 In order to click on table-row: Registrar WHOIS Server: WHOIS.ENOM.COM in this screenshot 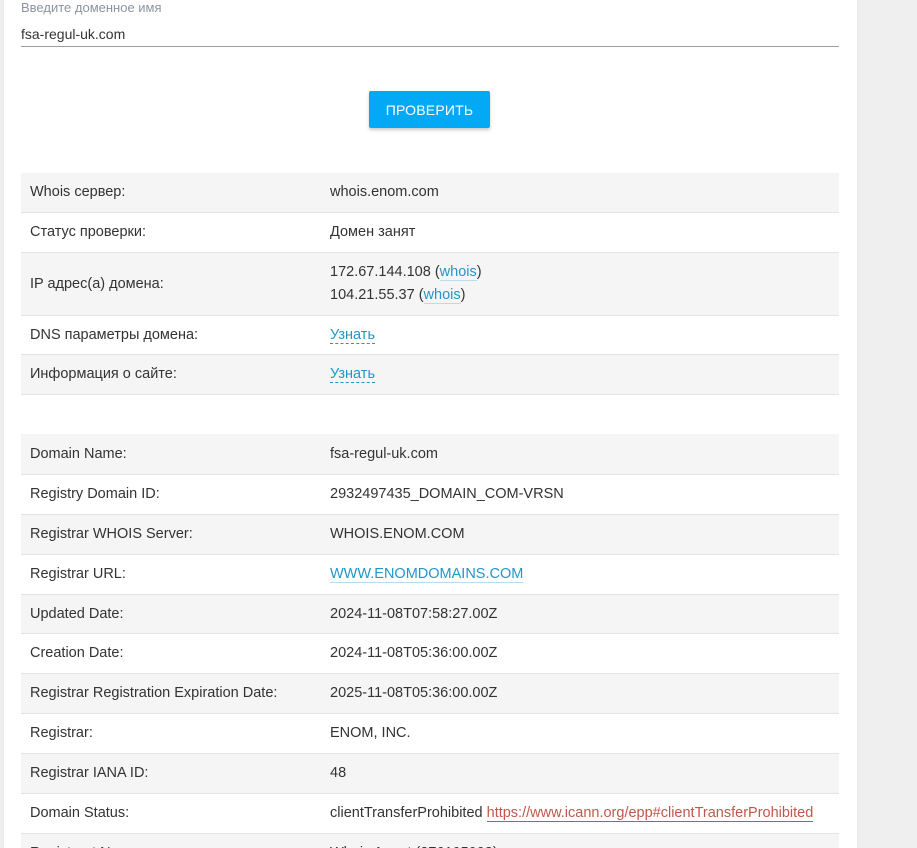, I will do `click(430, 534)`.